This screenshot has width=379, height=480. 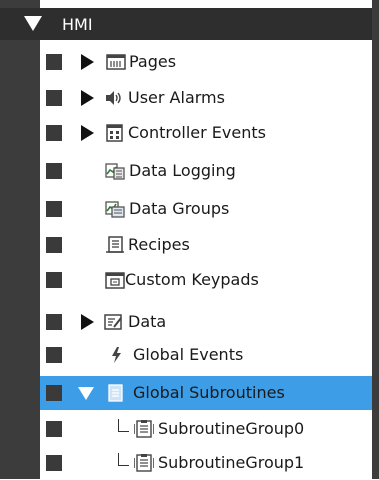 I want to click on tree-item-global-subroutines: Global Subroutines, so click(x=206, y=393).